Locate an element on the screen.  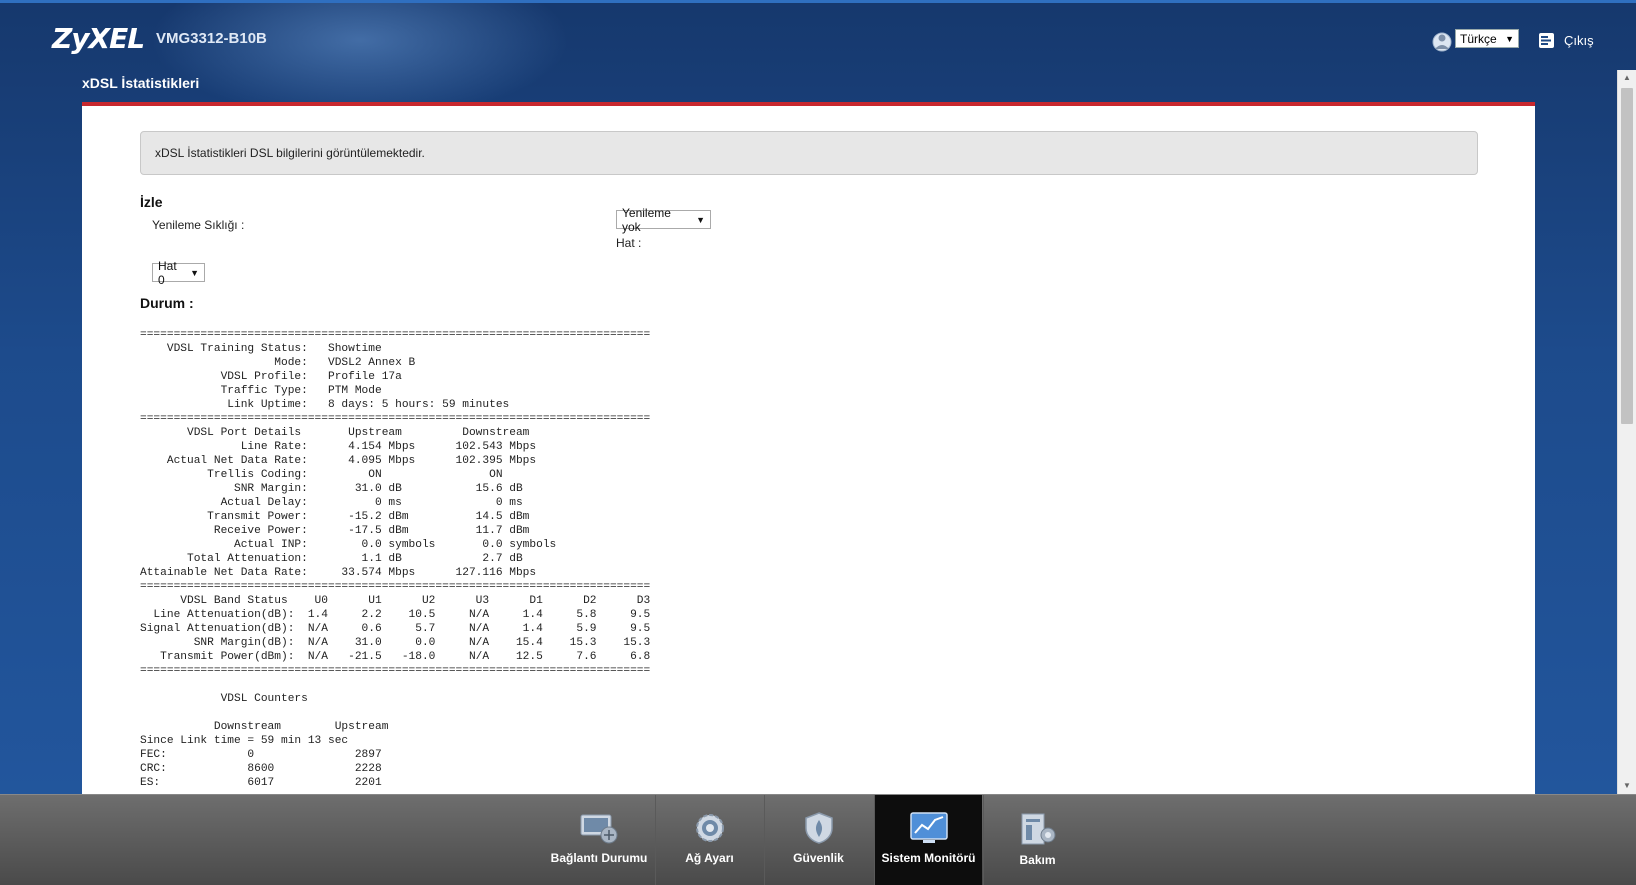
scrollbar-thumb is located at coordinates (1627, 256).